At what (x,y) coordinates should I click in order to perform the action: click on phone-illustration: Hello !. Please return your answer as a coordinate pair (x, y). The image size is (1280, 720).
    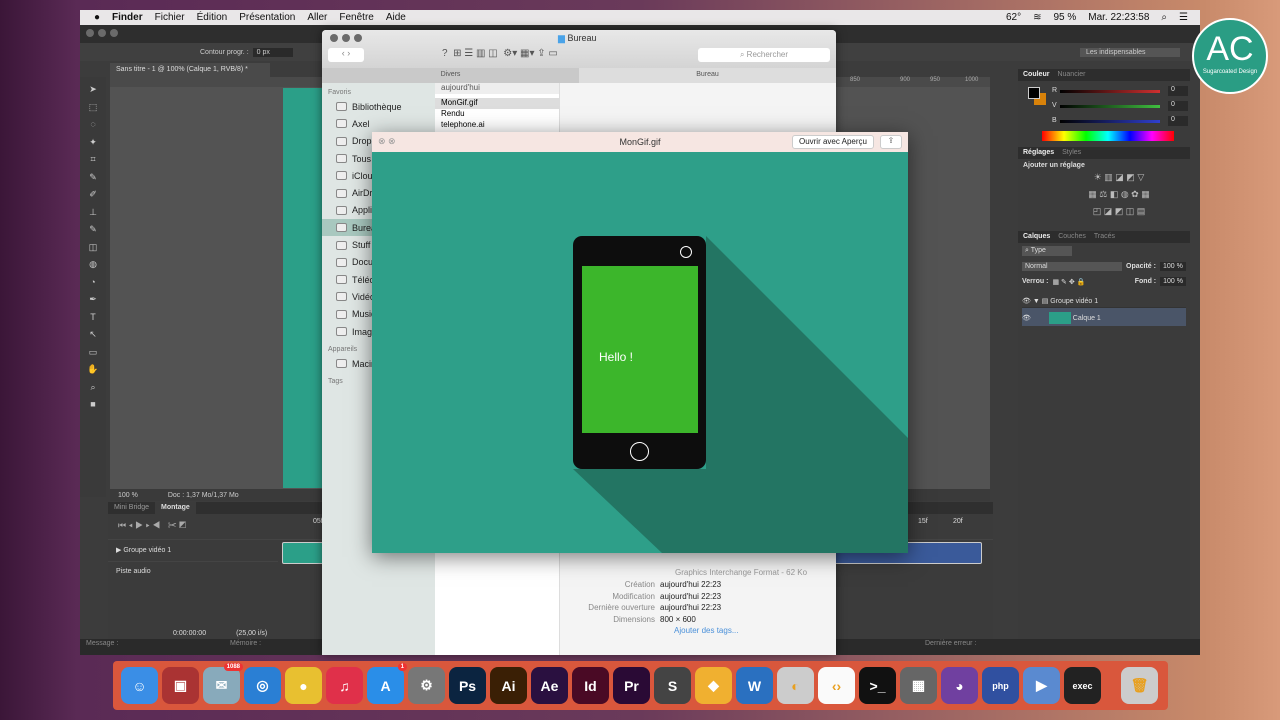
    Looking at the image, I should click on (639, 352).